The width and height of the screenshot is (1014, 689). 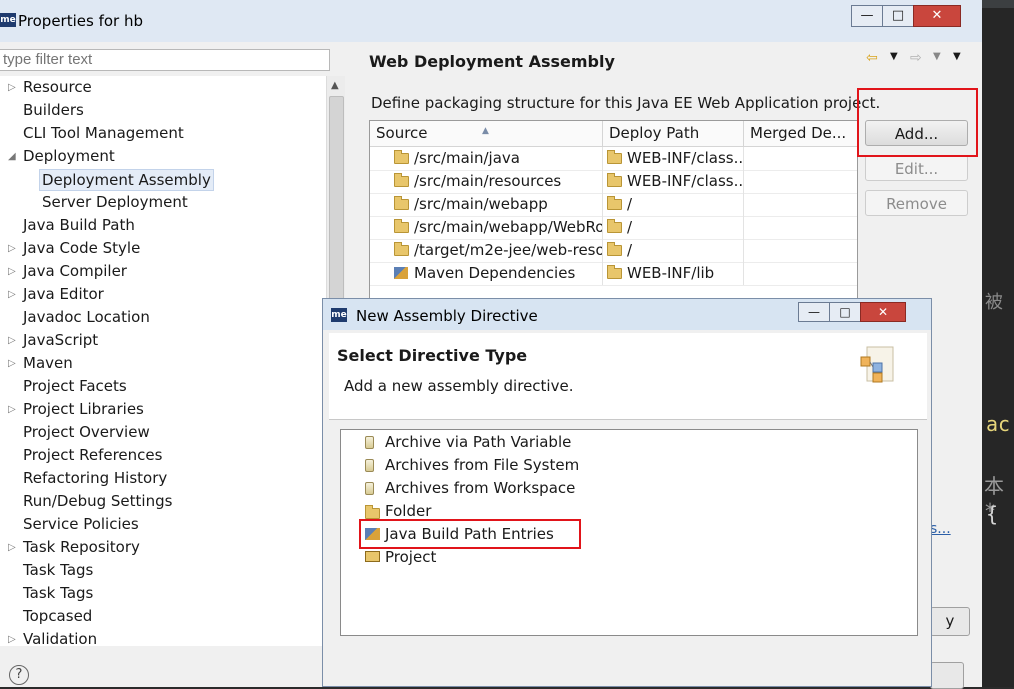 I want to click on directive-type-label: Archives from File System, so click(x=482, y=465).